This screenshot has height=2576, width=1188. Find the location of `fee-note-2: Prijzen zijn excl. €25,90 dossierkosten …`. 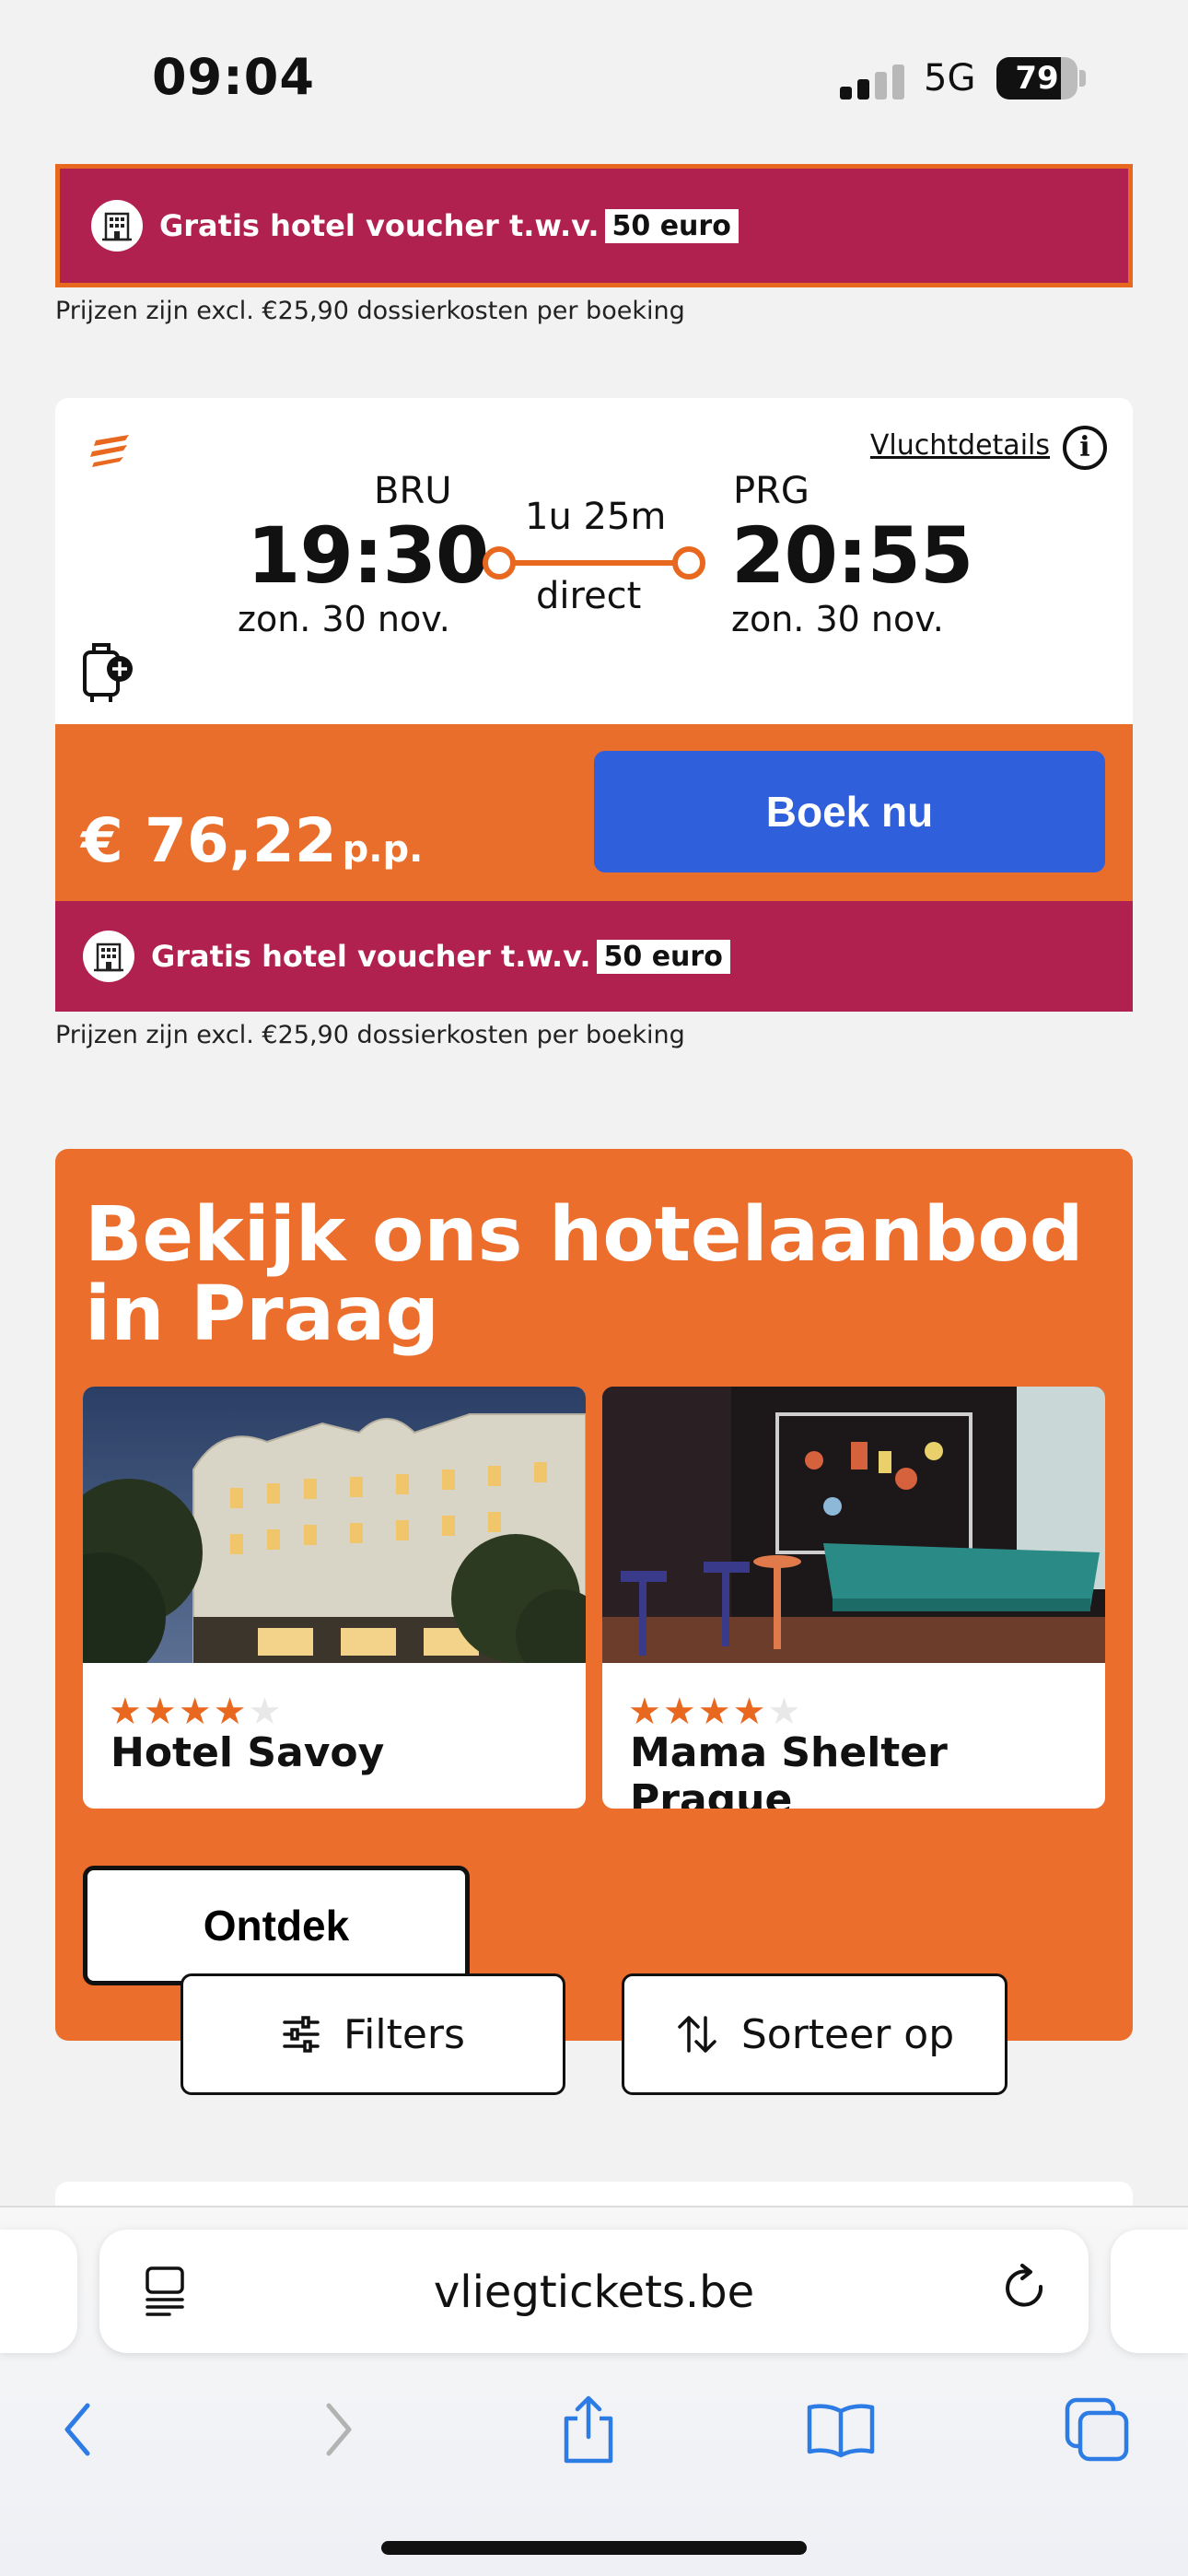

fee-note-2: Prijzen zijn excl. €25,90 dossierkosten … is located at coordinates (370, 1035).